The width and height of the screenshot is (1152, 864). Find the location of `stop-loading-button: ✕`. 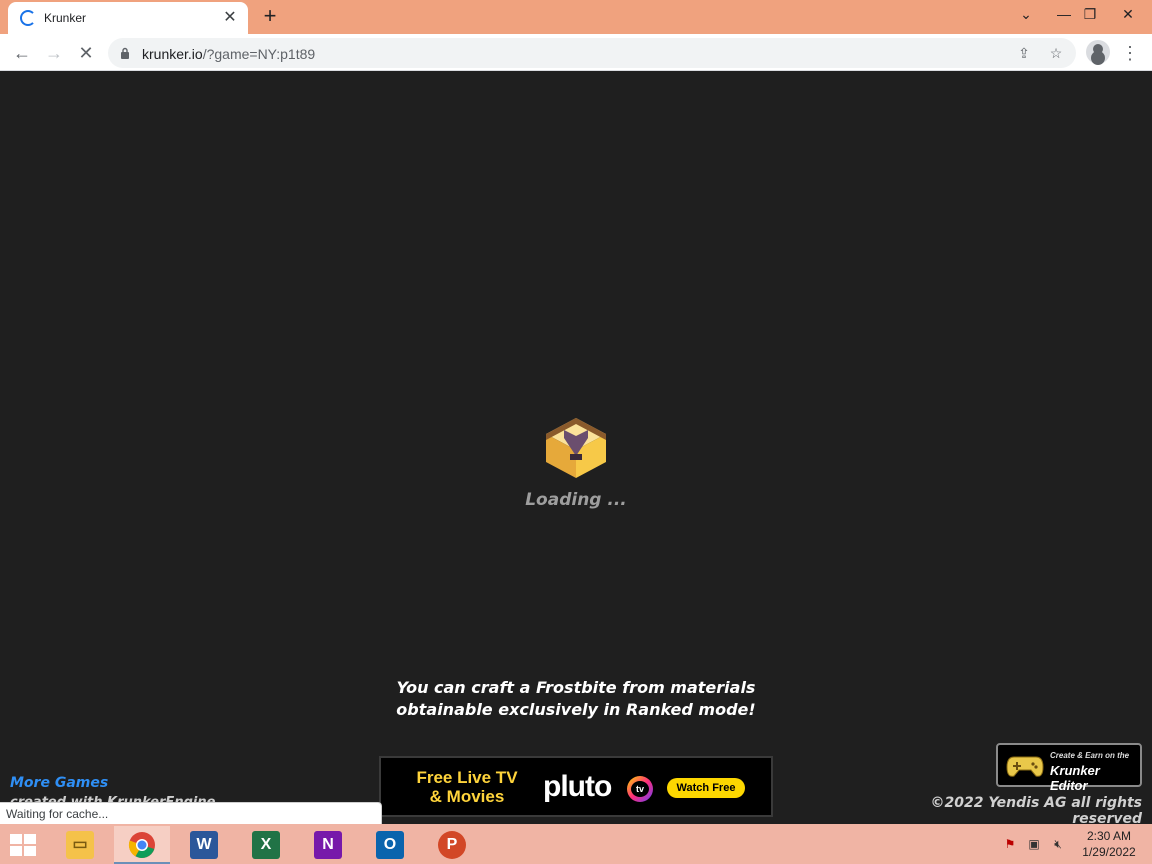

stop-loading-button: ✕ is located at coordinates (86, 53).